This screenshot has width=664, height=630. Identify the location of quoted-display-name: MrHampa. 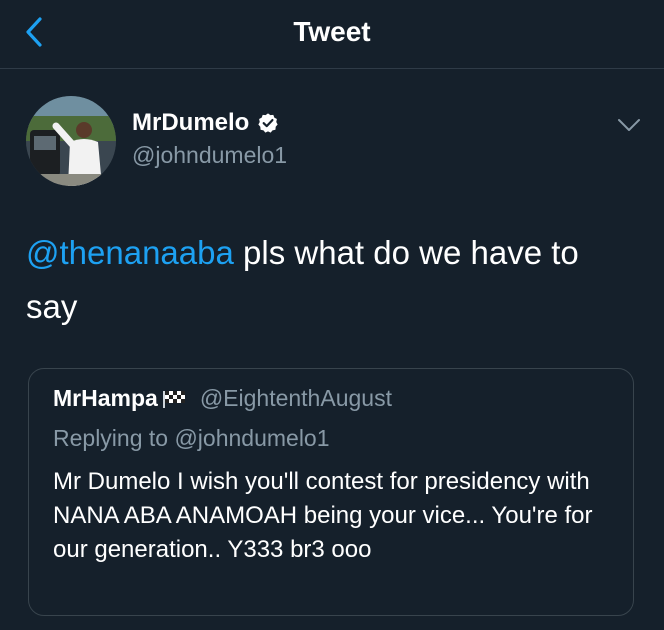
(105, 398).